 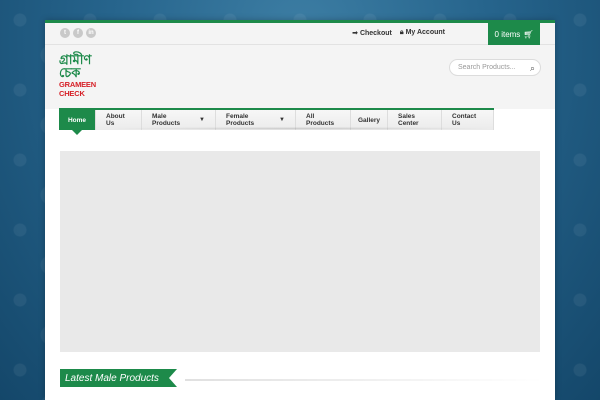 What do you see at coordinates (166, 120) in the screenshot?
I see `nav-label: Male Products` at bounding box center [166, 120].